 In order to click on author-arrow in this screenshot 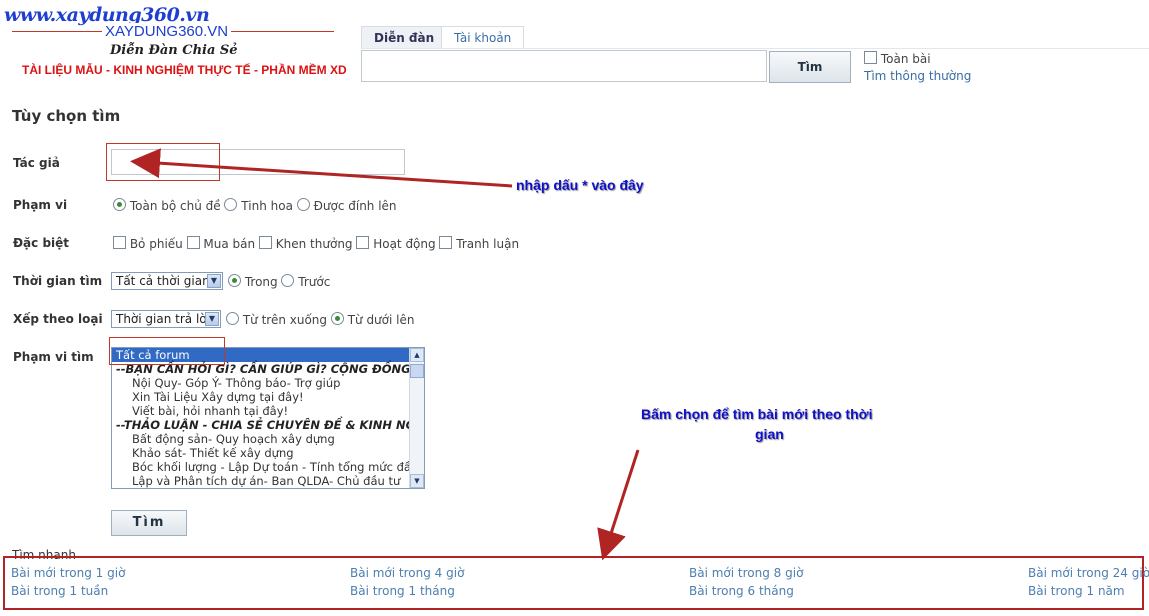, I will do `click(321, 168)`.